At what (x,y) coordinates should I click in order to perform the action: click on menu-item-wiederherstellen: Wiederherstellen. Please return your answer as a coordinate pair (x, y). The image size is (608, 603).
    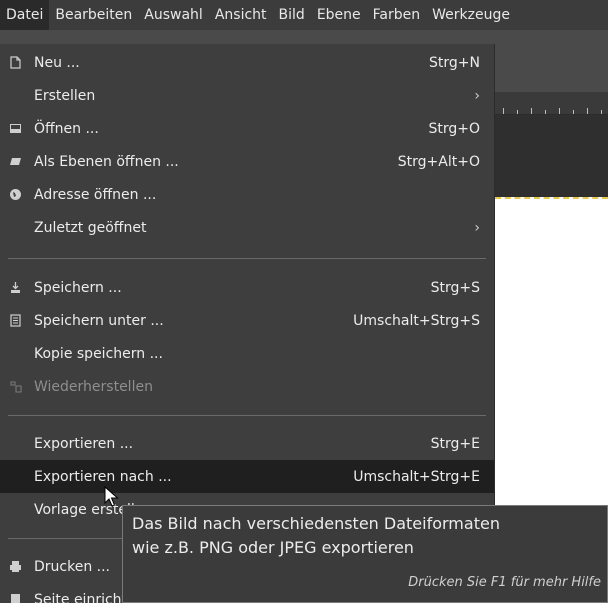
    Looking at the image, I should click on (247, 386).